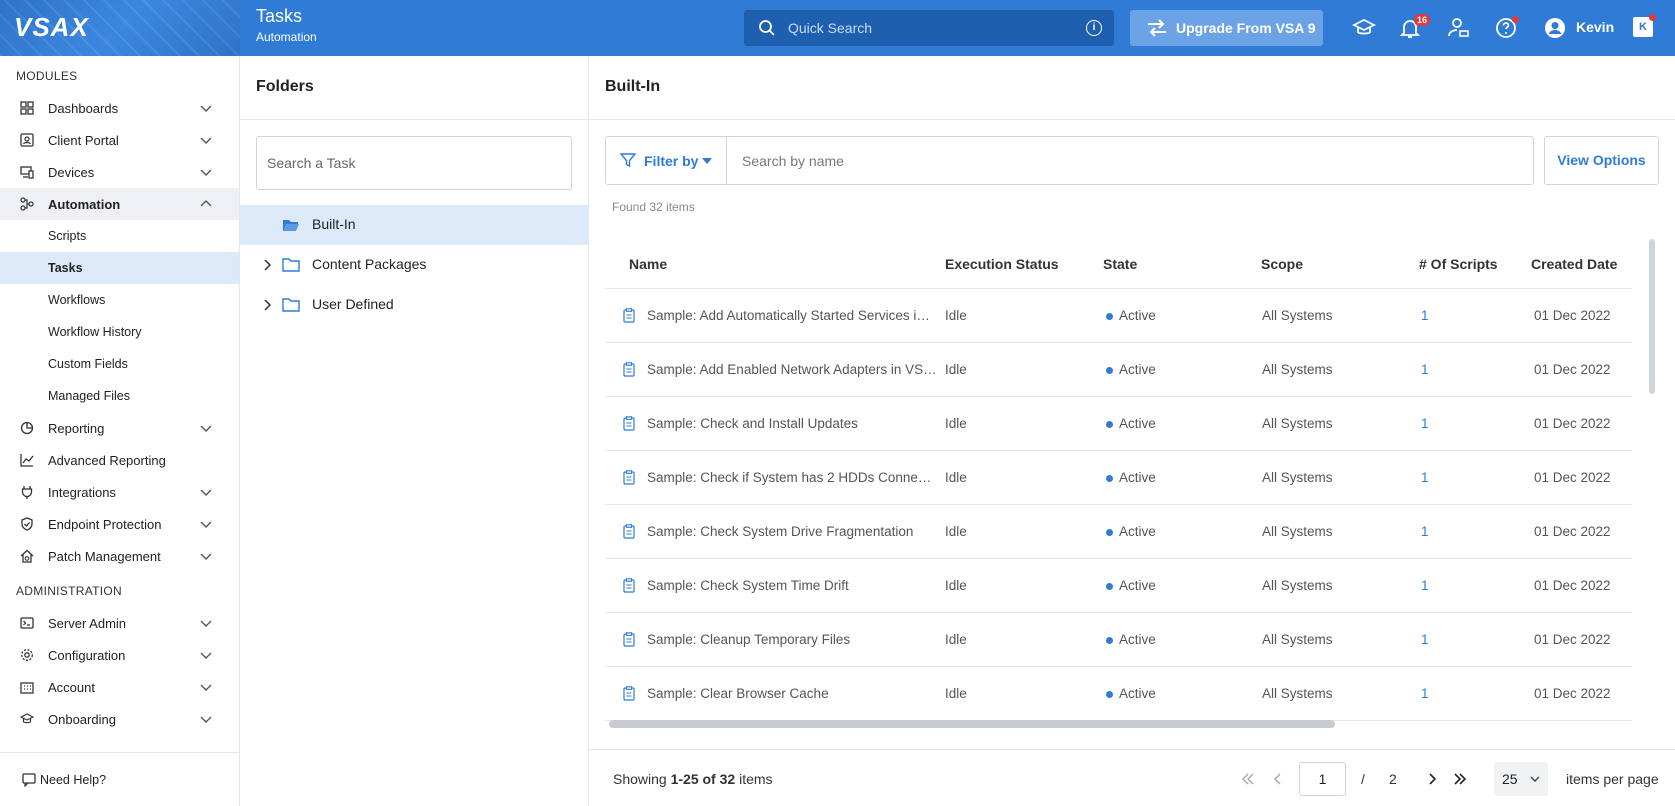 The width and height of the screenshot is (1675, 806). I want to click on column-created-date: Created Date, so click(1574, 264).